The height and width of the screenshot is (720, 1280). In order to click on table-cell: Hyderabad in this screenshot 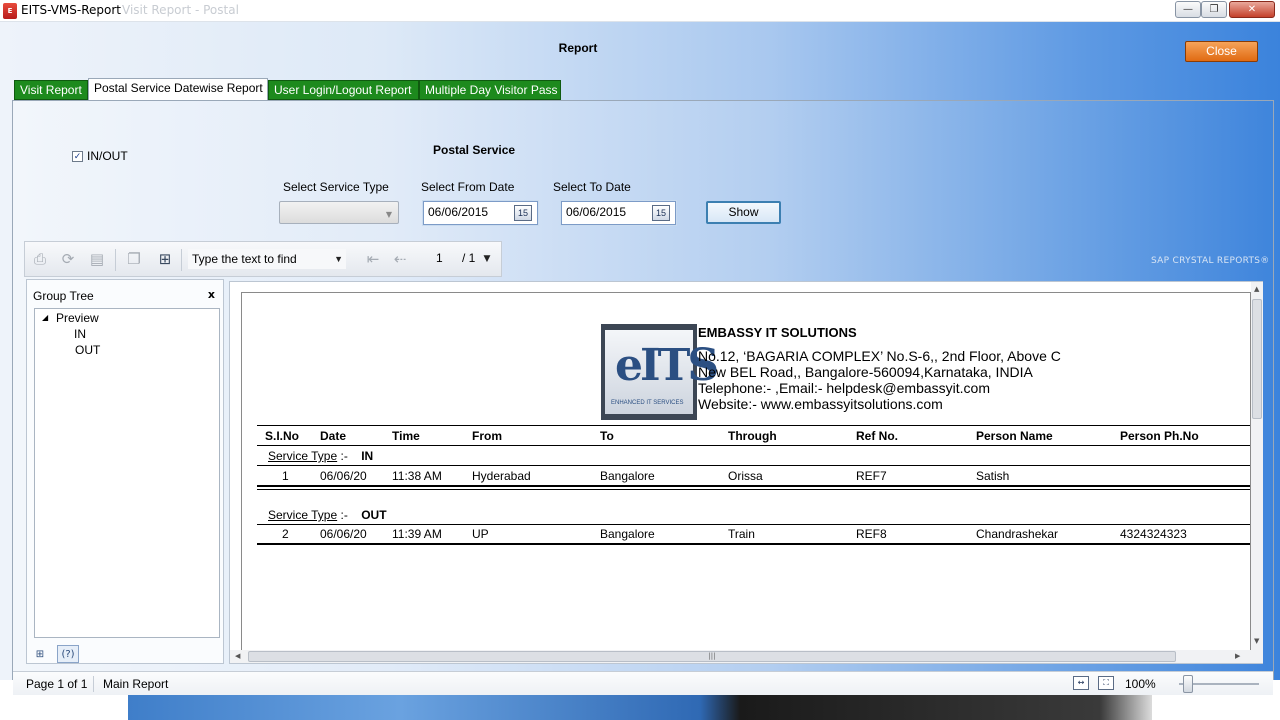, I will do `click(501, 476)`.